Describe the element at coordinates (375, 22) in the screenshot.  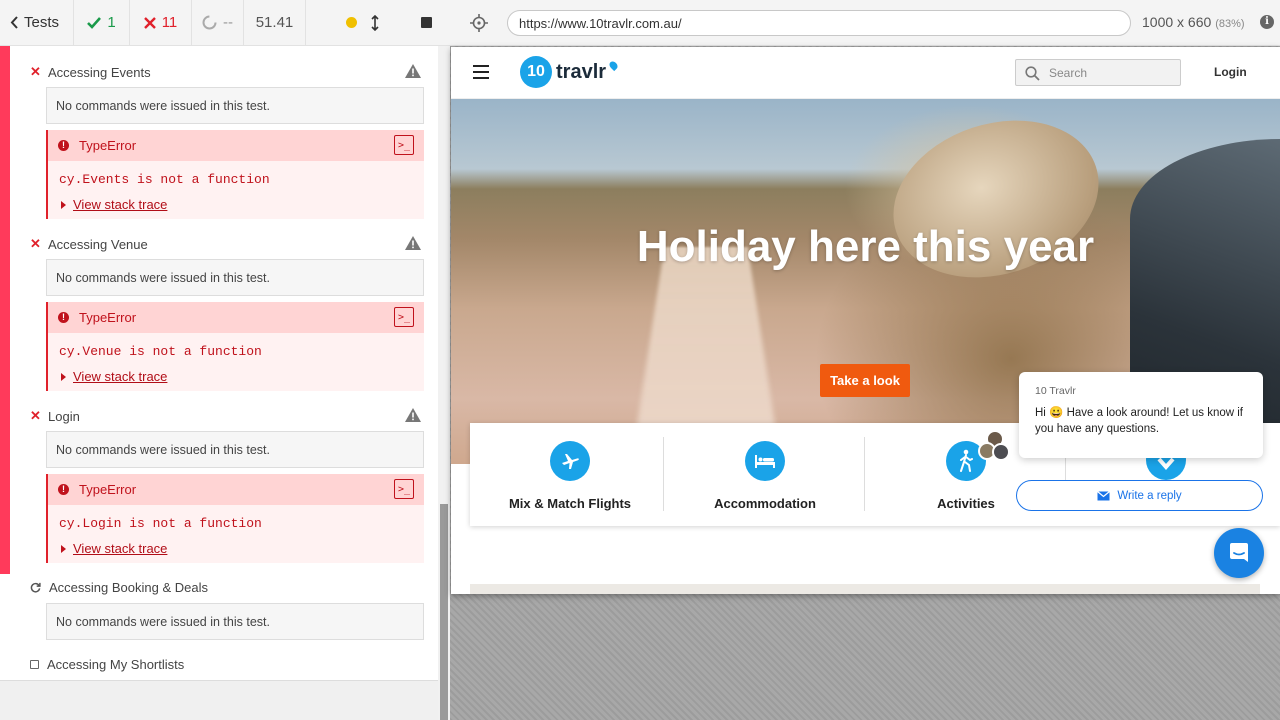
I see `auto-scroll-icon` at that location.